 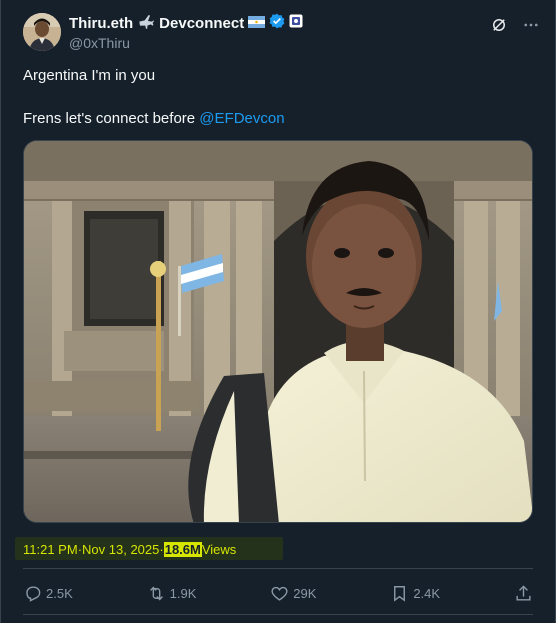 I want to click on share-icon, so click(x=523, y=592).